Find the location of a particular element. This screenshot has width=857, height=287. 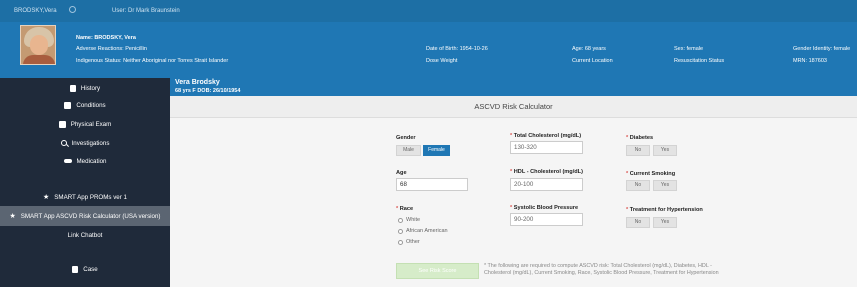

pill-icon is located at coordinates (67, 161).